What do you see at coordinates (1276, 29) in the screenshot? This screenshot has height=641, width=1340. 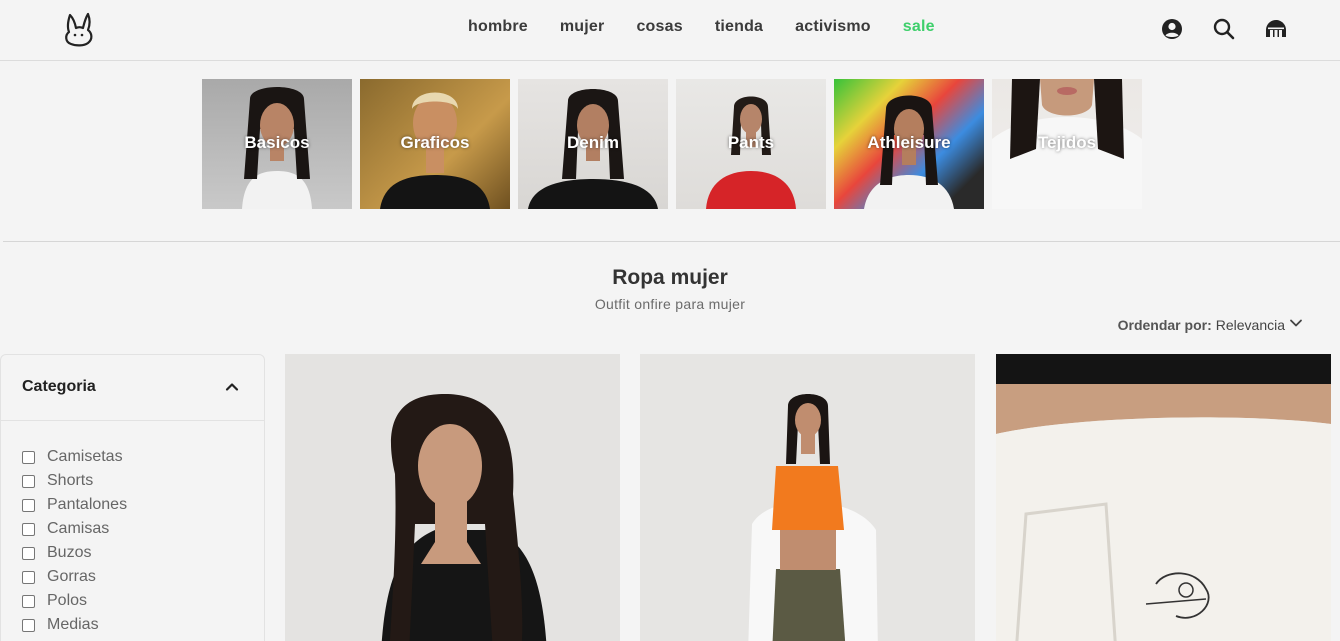 I see `cart-icon` at bounding box center [1276, 29].